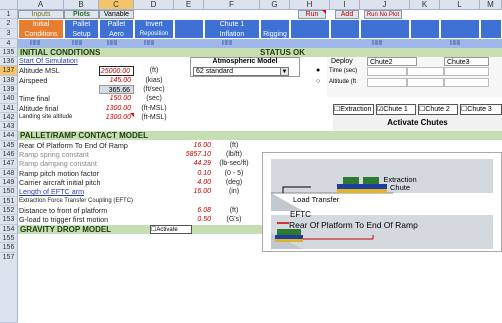  Describe the element at coordinates (9, 229) in the screenshot. I see `row-header-154: 154` at that location.